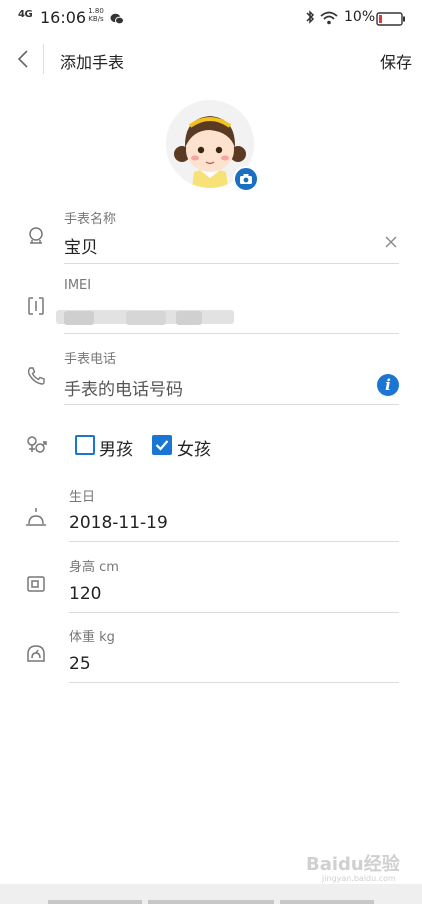  I want to click on wechat-icon, so click(117, 19).